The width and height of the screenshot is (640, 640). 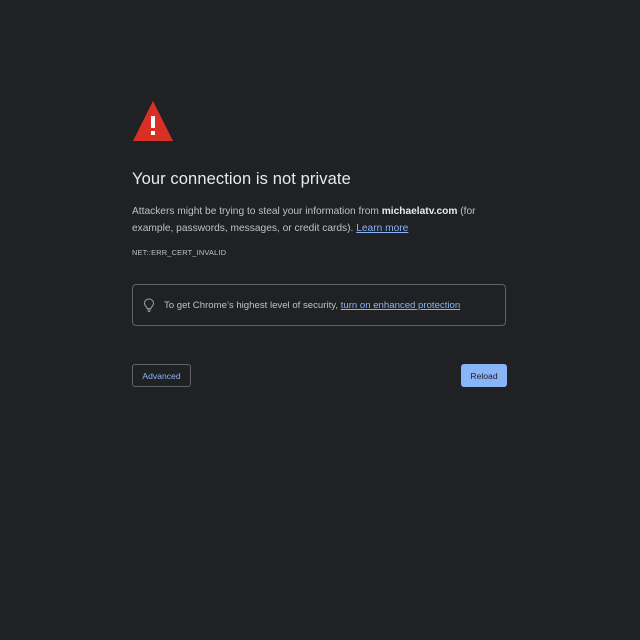 I want to click on reload-button: Reload, so click(x=484, y=375).